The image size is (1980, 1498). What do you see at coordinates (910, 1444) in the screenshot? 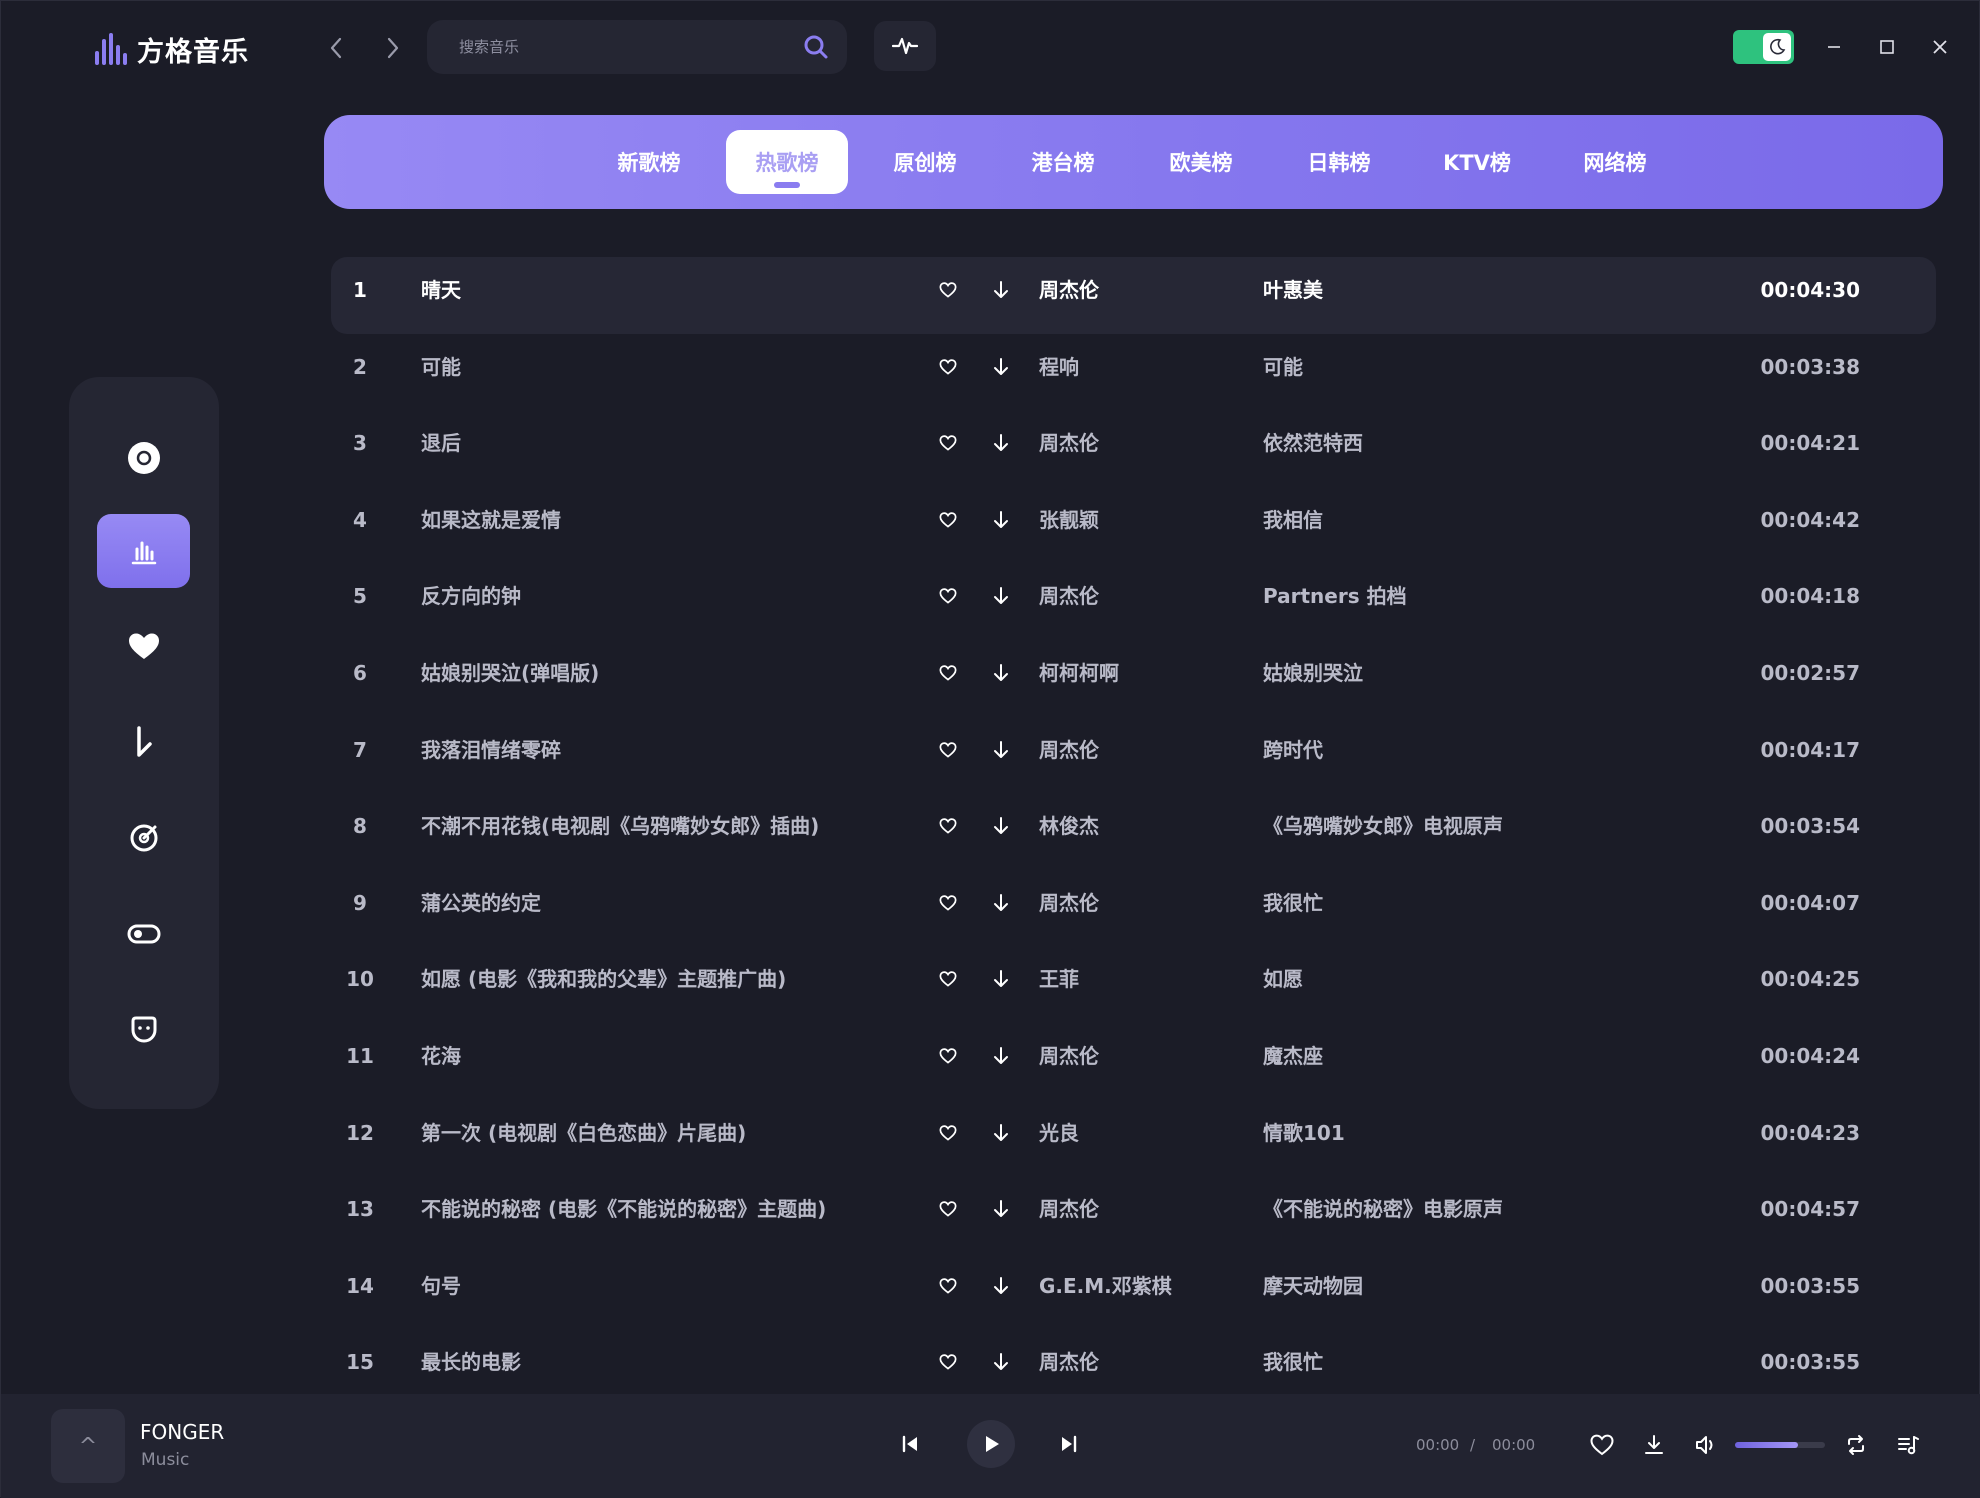
I see `previous-button` at bounding box center [910, 1444].